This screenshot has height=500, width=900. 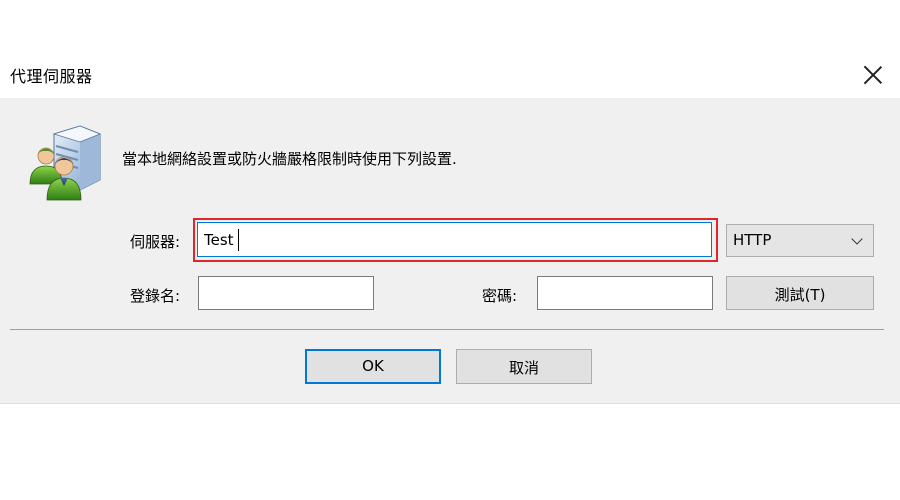 I want to click on password-label: 密碼:, so click(x=500, y=296).